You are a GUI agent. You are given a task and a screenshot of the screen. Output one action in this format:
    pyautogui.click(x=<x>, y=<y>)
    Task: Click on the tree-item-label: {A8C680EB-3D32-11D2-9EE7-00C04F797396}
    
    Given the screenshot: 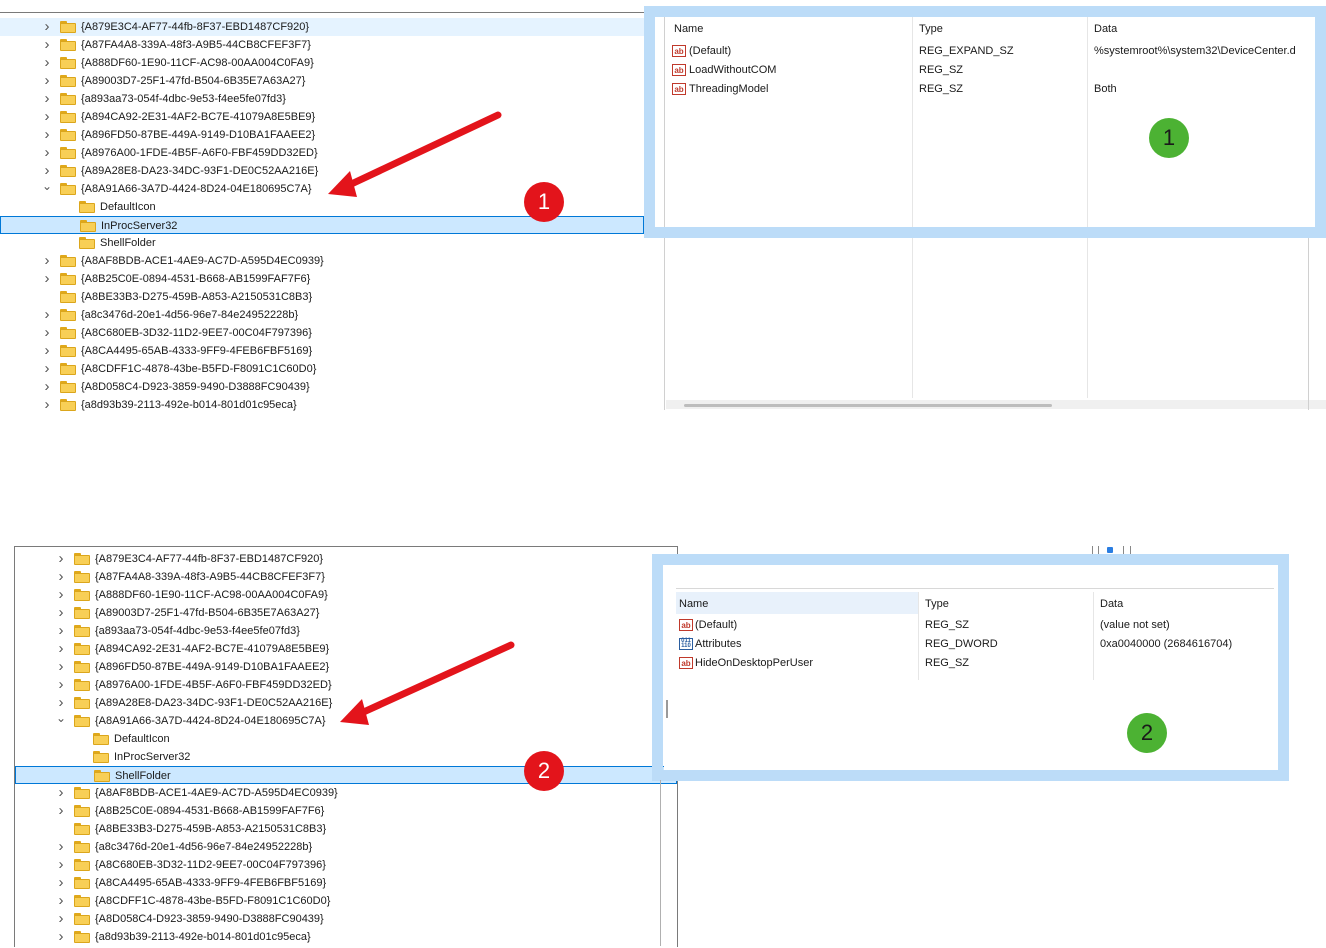 What is the action you would take?
    pyautogui.click(x=196, y=333)
    